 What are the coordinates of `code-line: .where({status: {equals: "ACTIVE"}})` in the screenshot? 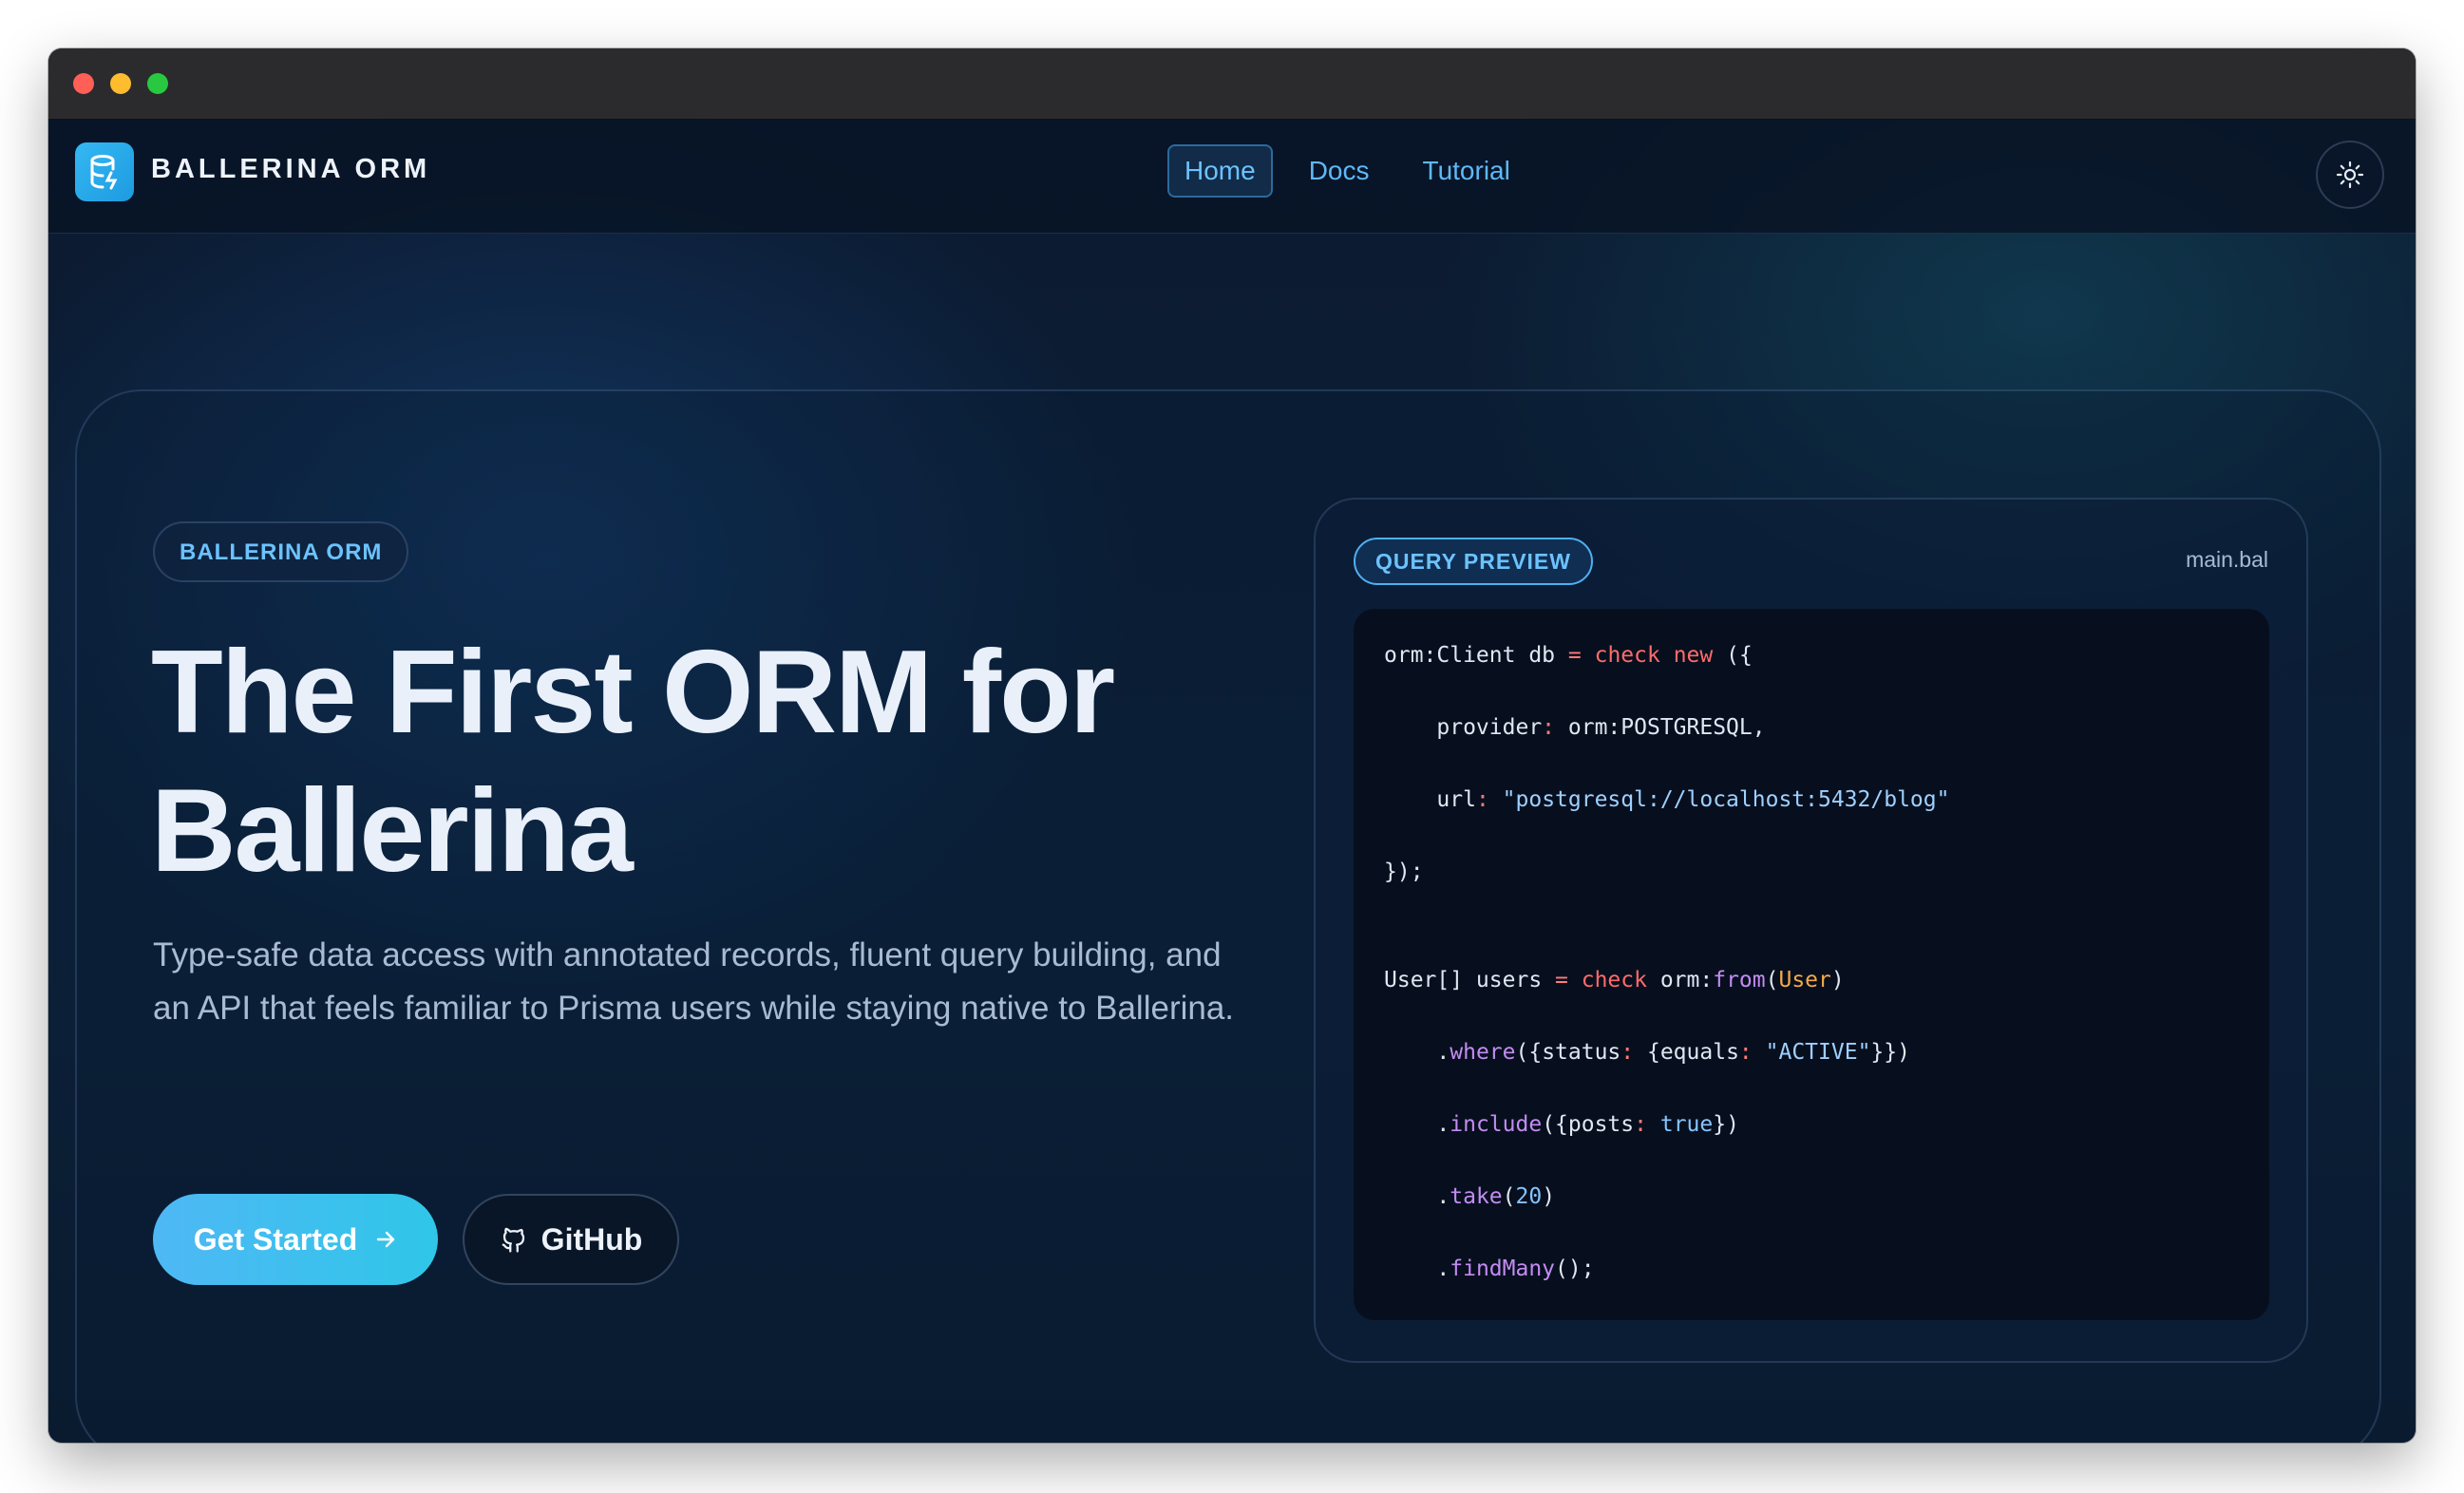 It's located at (1647, 1052).